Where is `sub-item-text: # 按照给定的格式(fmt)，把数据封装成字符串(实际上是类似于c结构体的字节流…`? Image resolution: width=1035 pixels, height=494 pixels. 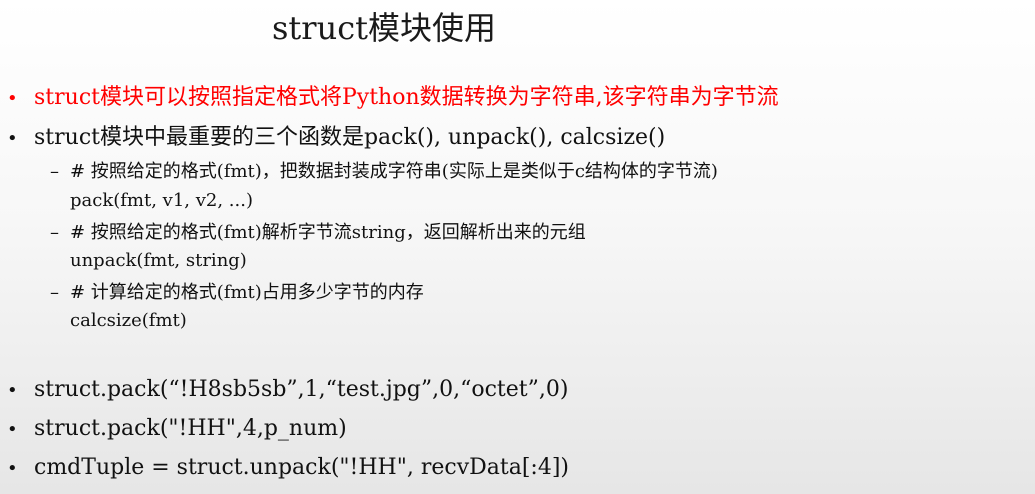 sub-item-text: # 按照给定的格式(fmt)，把数据封装成字符串(实际上是类似于c结构体的字节流… is located at coordinates (394, 171).